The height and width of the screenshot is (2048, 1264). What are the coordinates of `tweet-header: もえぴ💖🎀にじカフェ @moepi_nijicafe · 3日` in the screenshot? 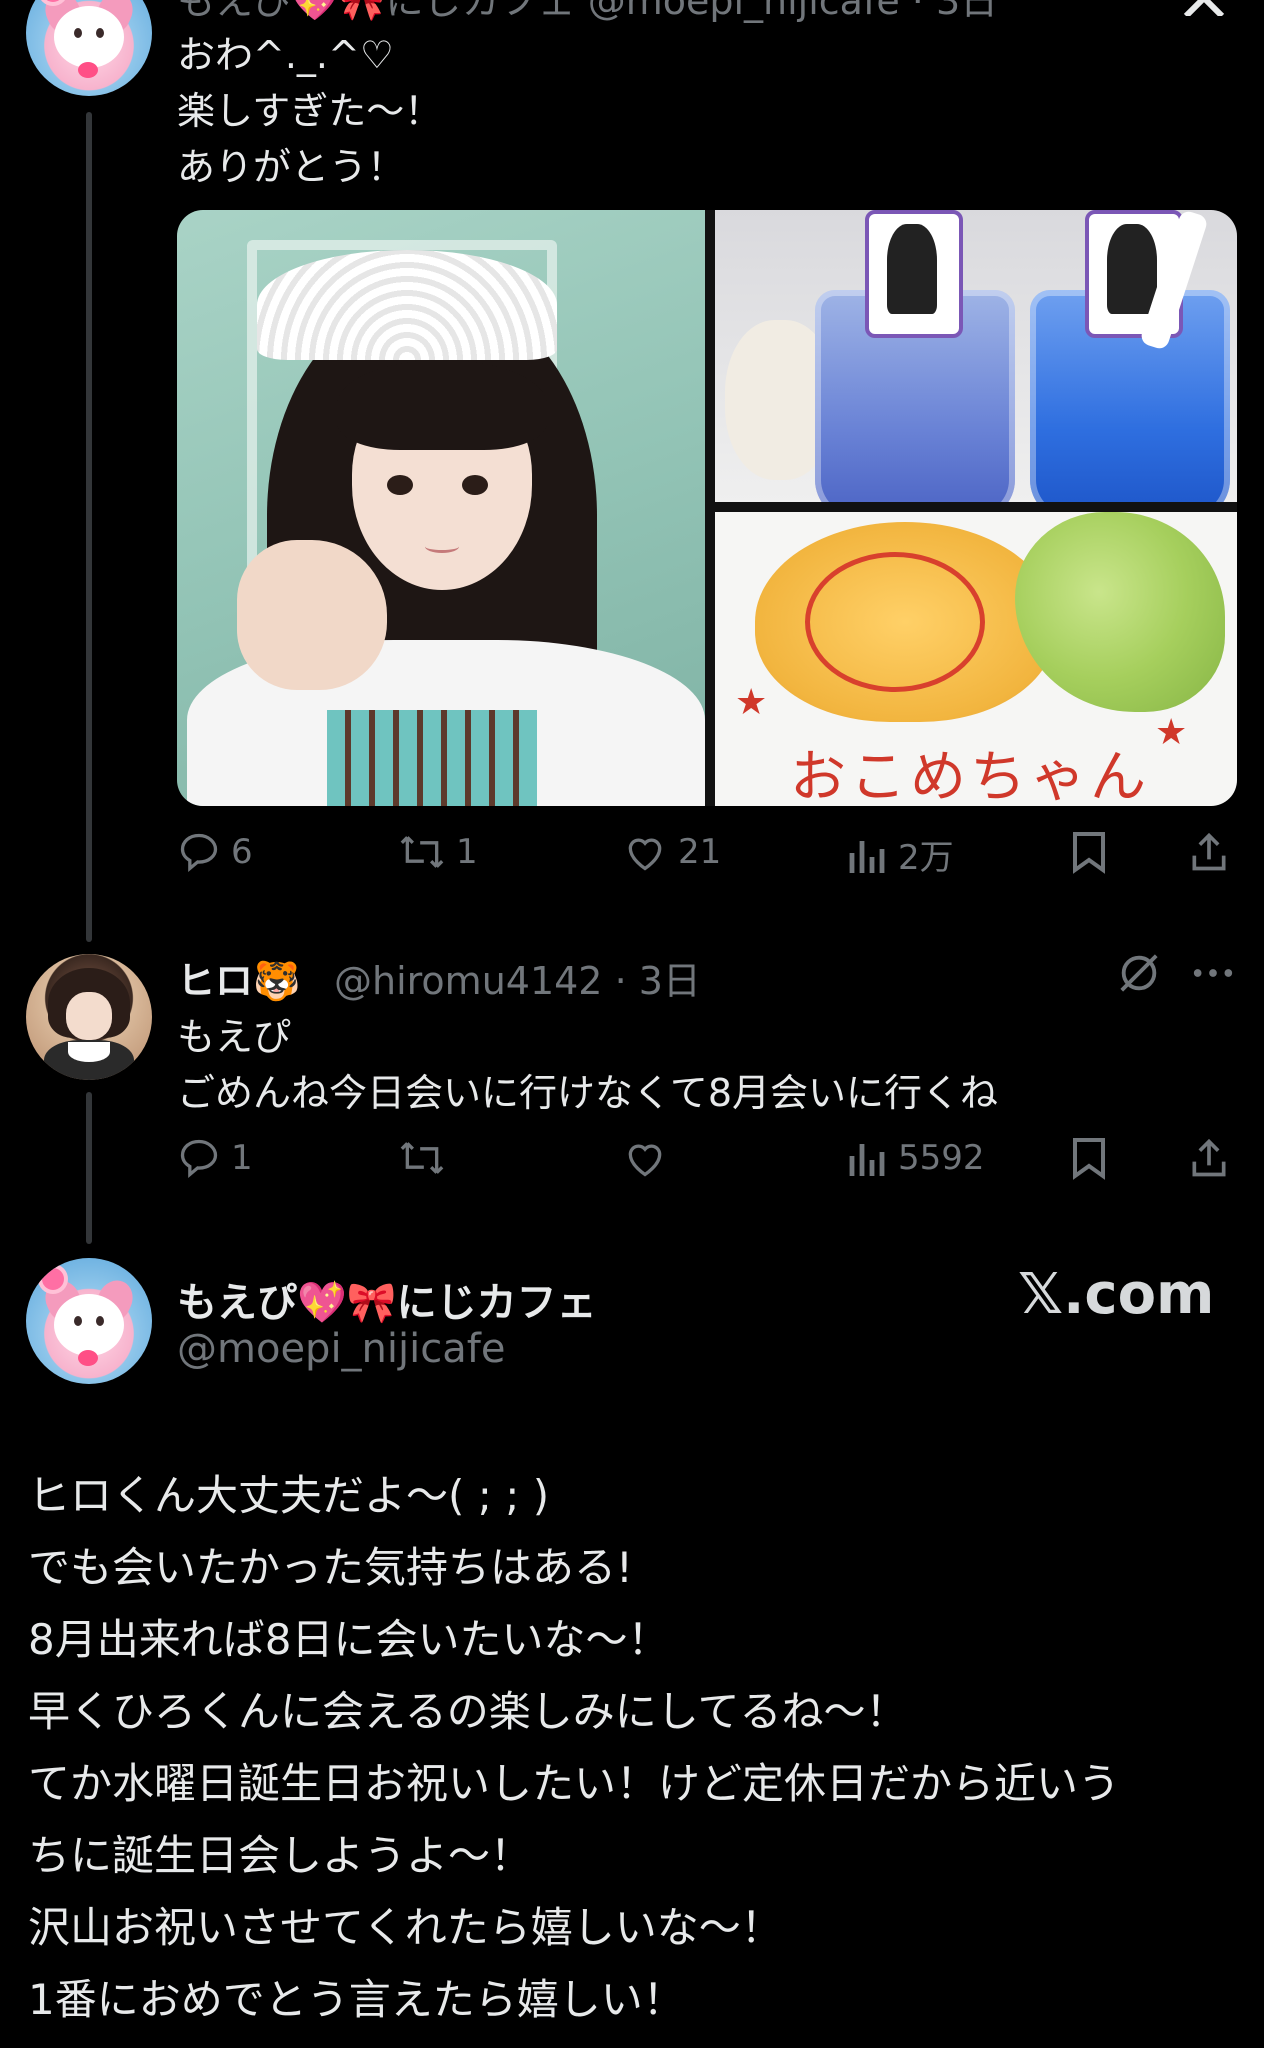 It's located at (588, 11).